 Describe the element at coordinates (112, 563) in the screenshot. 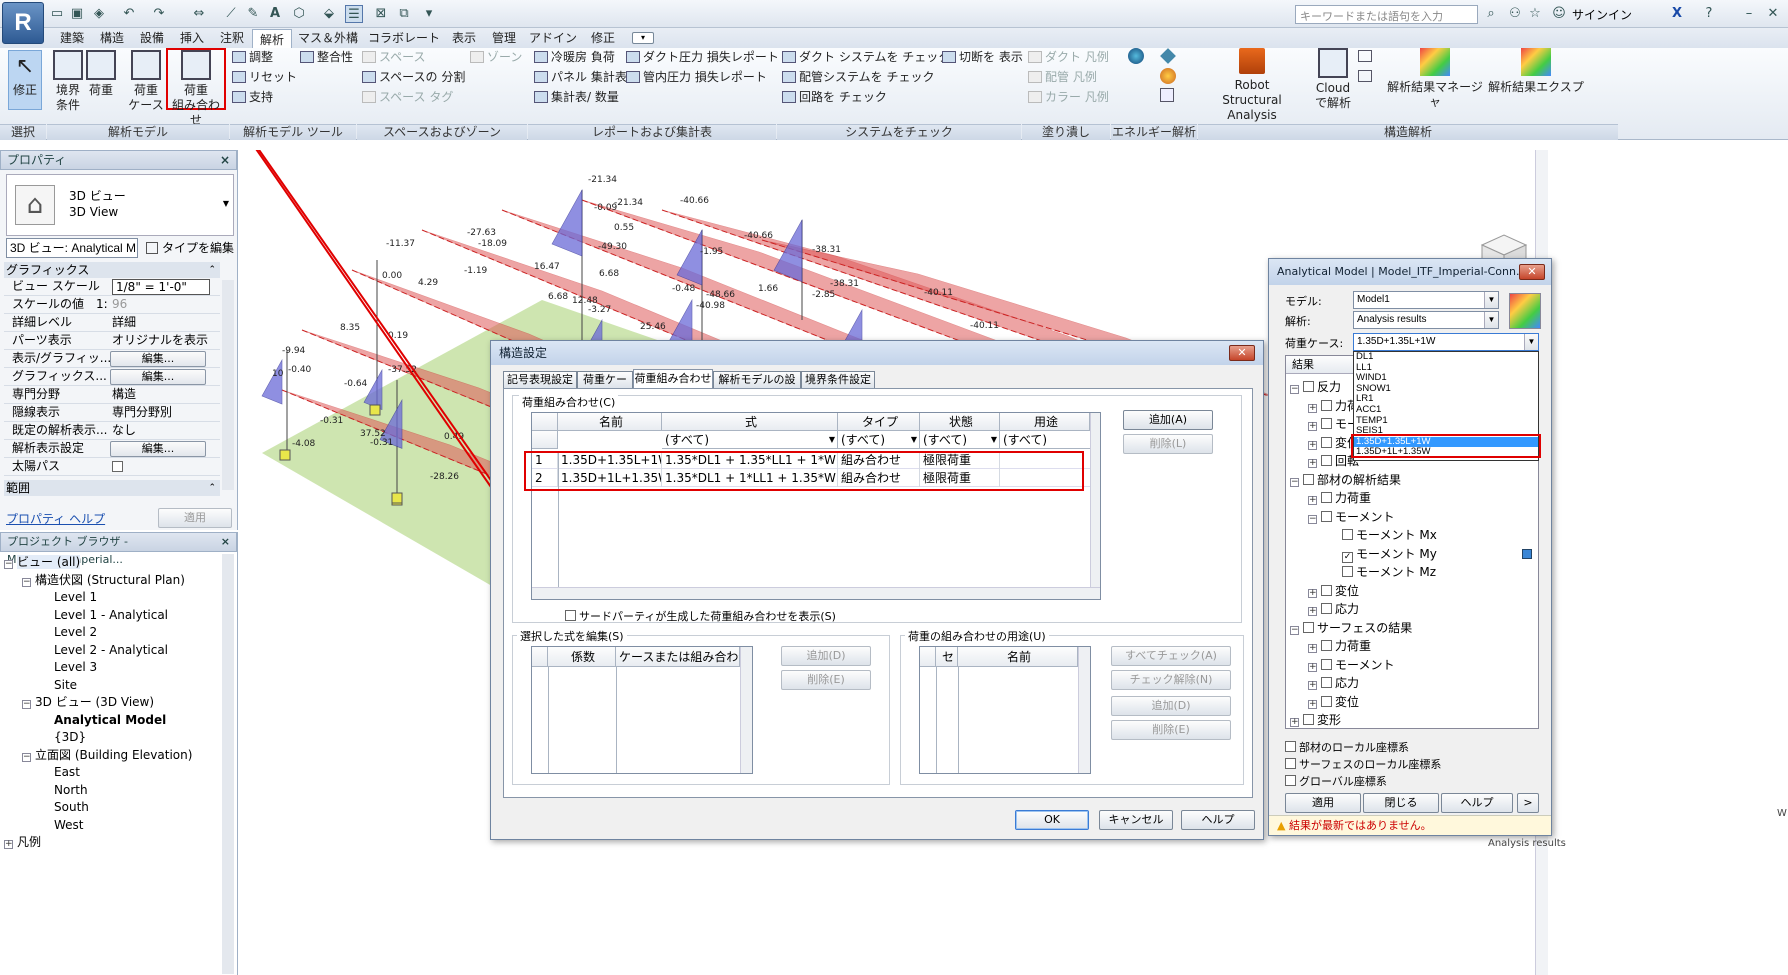

I see `browser-item: − ビュー (all)` at that location.